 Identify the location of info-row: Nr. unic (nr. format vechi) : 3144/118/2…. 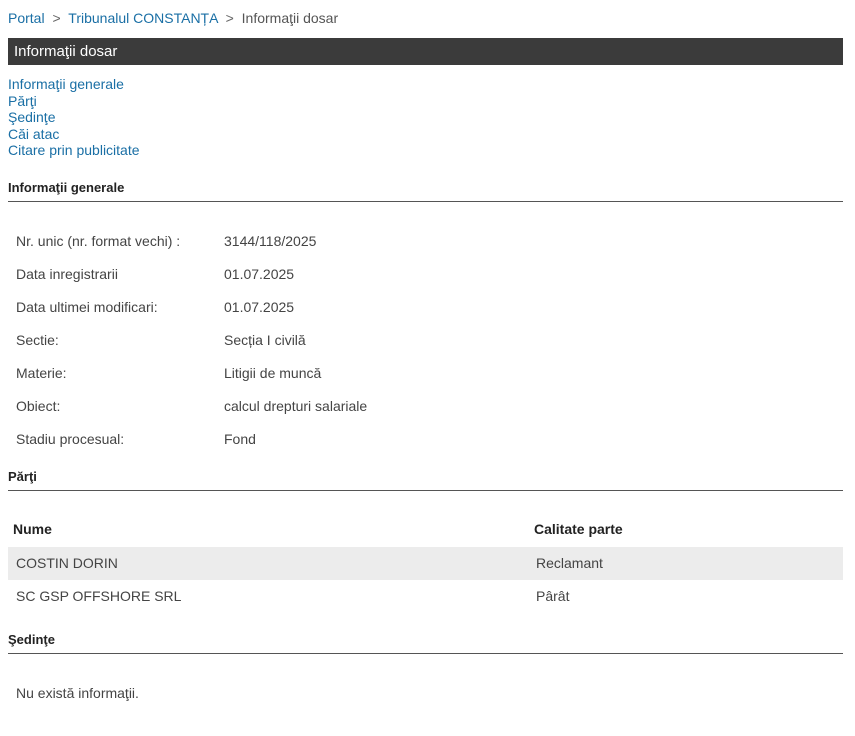
(187, 241).